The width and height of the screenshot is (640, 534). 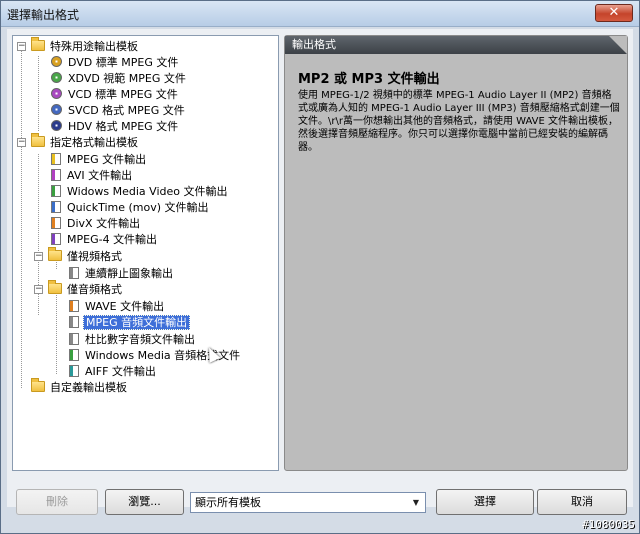 What do you see at coordinates (56, 175) in the screenshot?
I see `avi-file-icon` at bounding box center [56, 175].